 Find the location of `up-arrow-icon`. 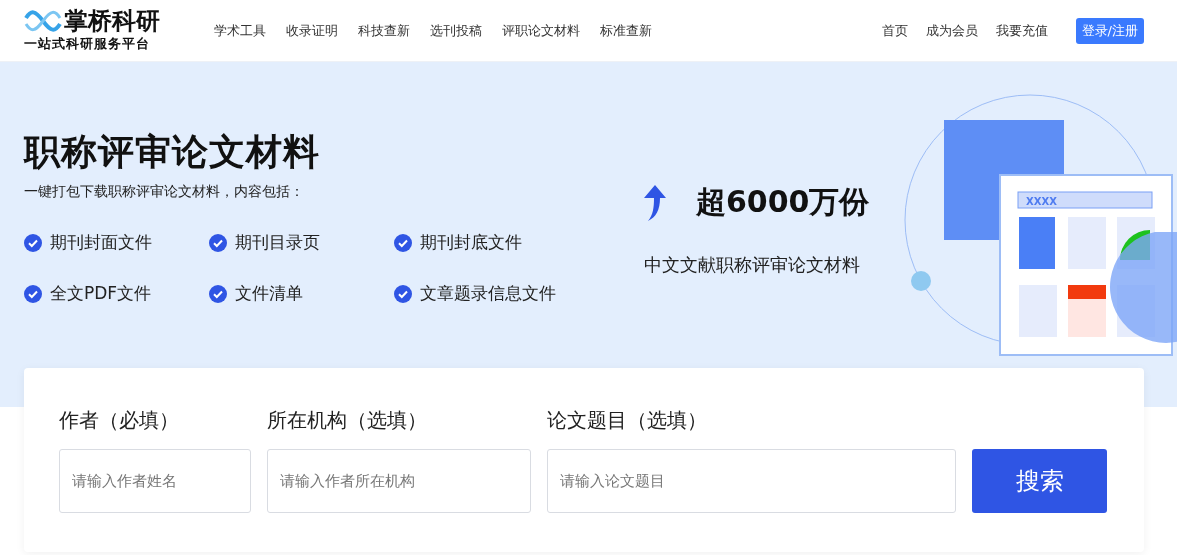

up-arrow-icon is located at coordinates (655, 202).